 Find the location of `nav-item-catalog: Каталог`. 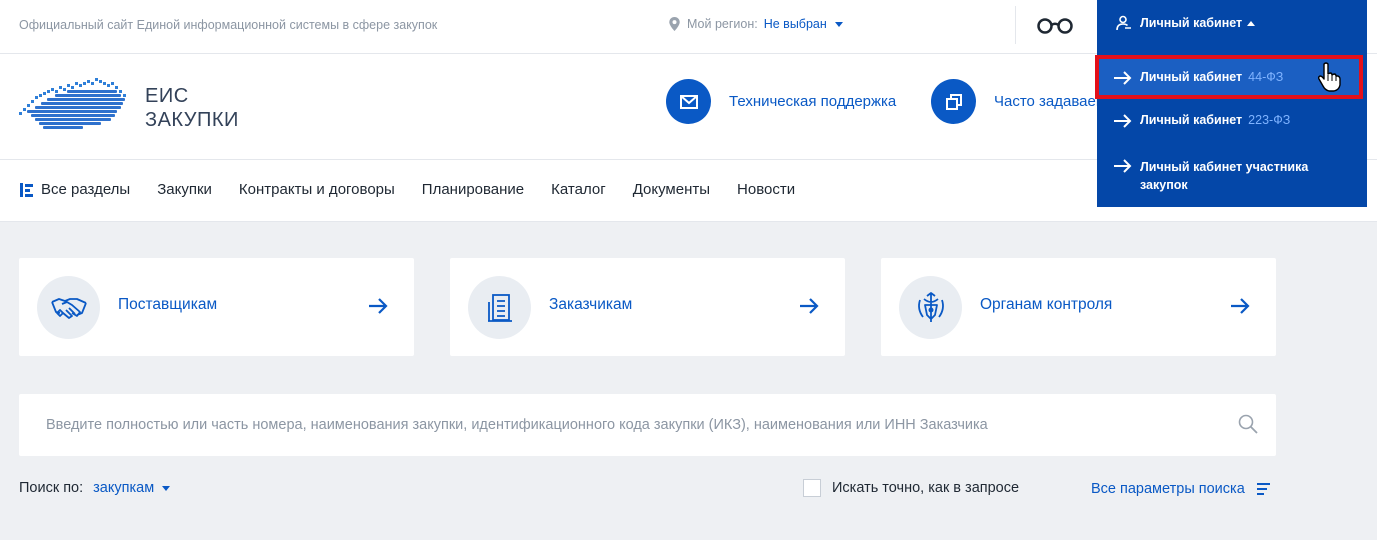

nav-item-catalog: Каталог is located at coordinates (578, 189).